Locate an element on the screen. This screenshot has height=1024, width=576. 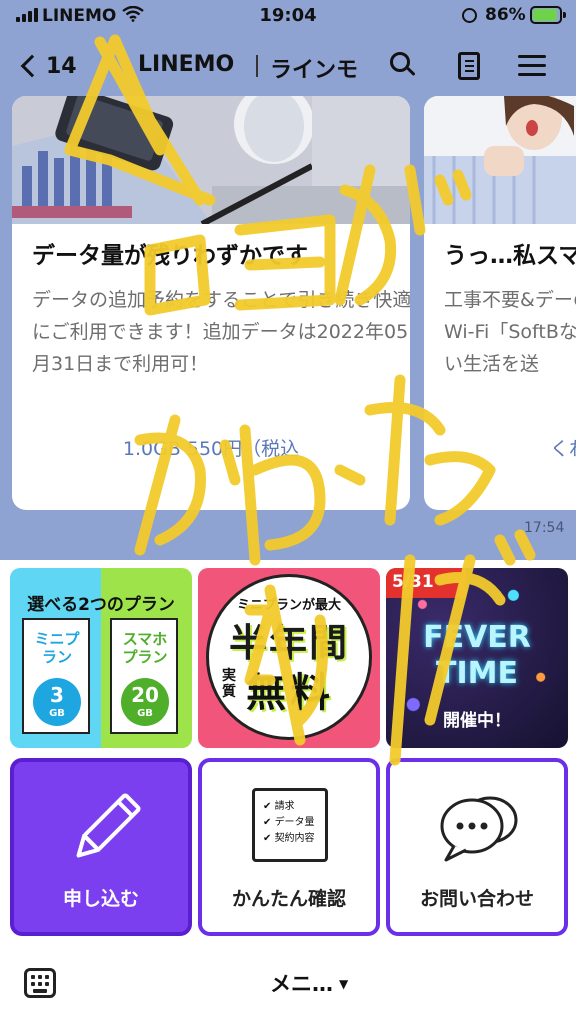
campaign-top-text: ミニプランが最大 is located at coordinates (288, 605).